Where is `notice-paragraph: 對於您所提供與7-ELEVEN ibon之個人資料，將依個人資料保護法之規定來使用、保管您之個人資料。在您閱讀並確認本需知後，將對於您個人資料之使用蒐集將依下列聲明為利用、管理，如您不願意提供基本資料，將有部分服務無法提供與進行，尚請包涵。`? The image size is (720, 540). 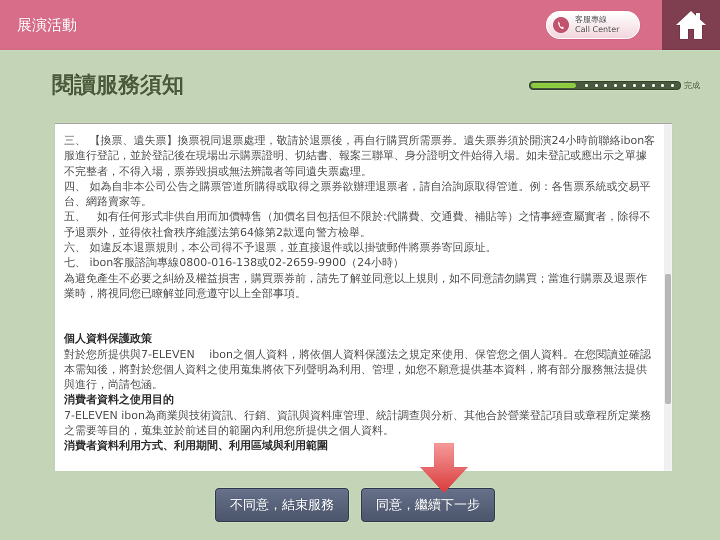 notice-paragraph: 對於您所提供與7-ELEVEN ibon之個人資料，將依個人資料保護法之規定來使用、保管您之個人資料。在您閱讀並確認本需知後，將對於您個人資料之使用蒐集將依下列聲明為利用、管理，如您不願意提供基本資料，將有部分服務無法提供與進行，尚請包涵。 is located at coordinates (358, 369).